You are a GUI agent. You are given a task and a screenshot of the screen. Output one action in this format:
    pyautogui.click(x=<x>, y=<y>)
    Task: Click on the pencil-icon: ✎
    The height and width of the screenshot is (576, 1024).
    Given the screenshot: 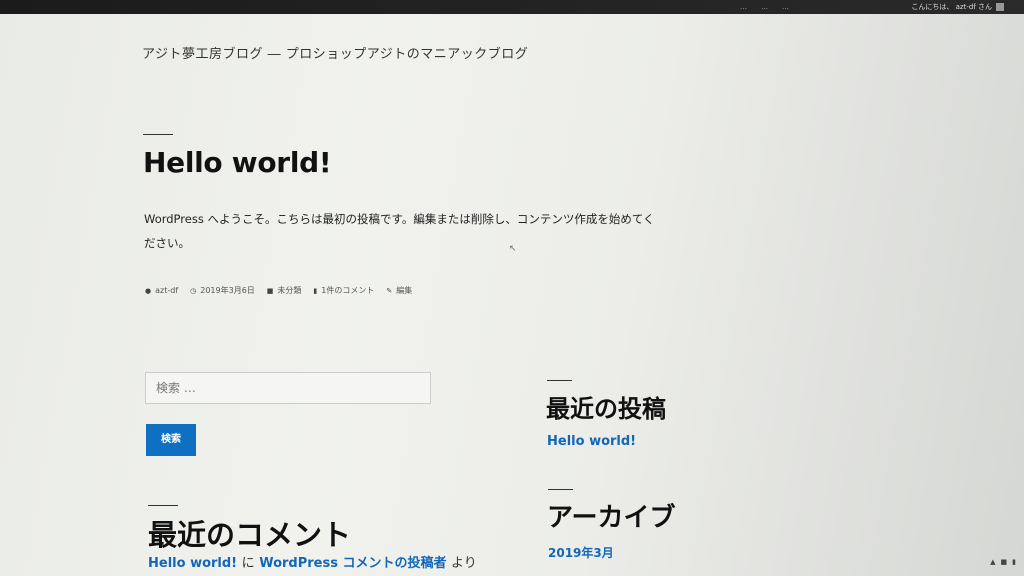 What is the action you would take?
    pyautogui.click(x=389, y=290)
    